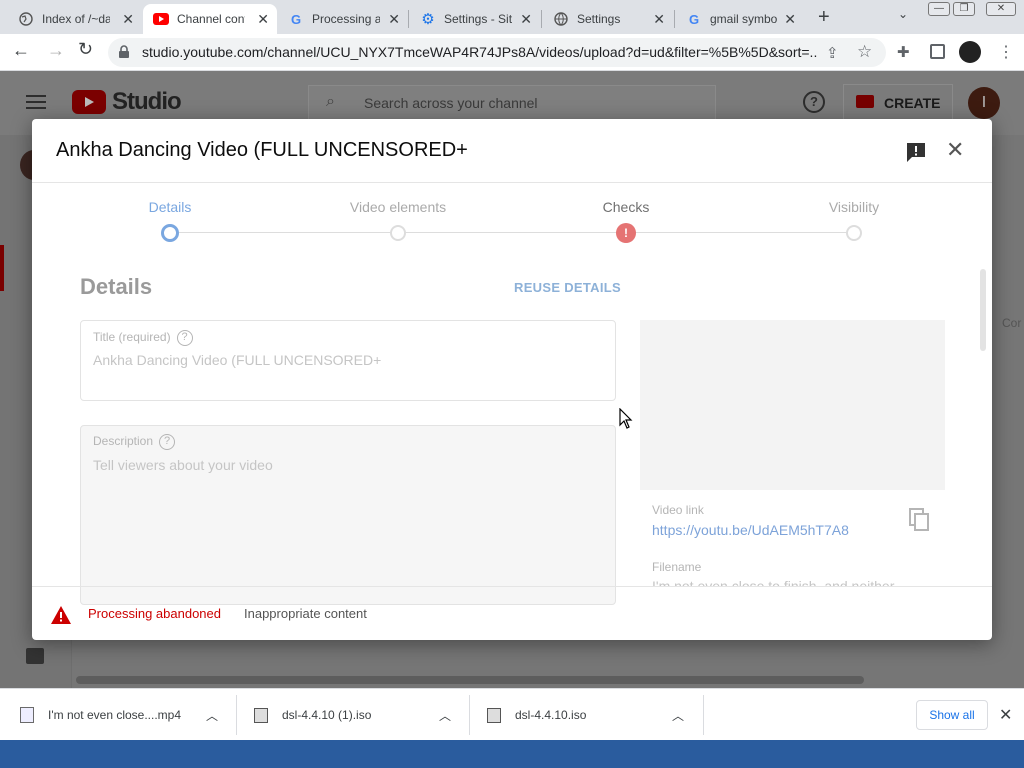 The height and width of the screenshot is (768, 1024). I want to click on step-details-dot, so click(170, 233).